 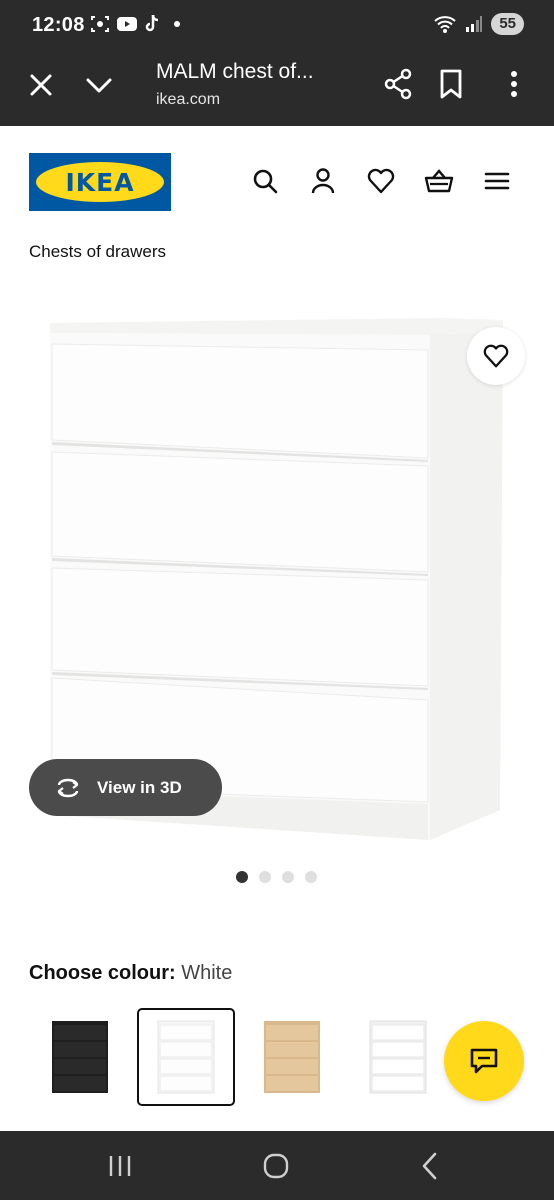 What do you see at coordinates (99, 85) in the screenshot?
I see `chevron-down-icon` at bounding box center [99, 85].